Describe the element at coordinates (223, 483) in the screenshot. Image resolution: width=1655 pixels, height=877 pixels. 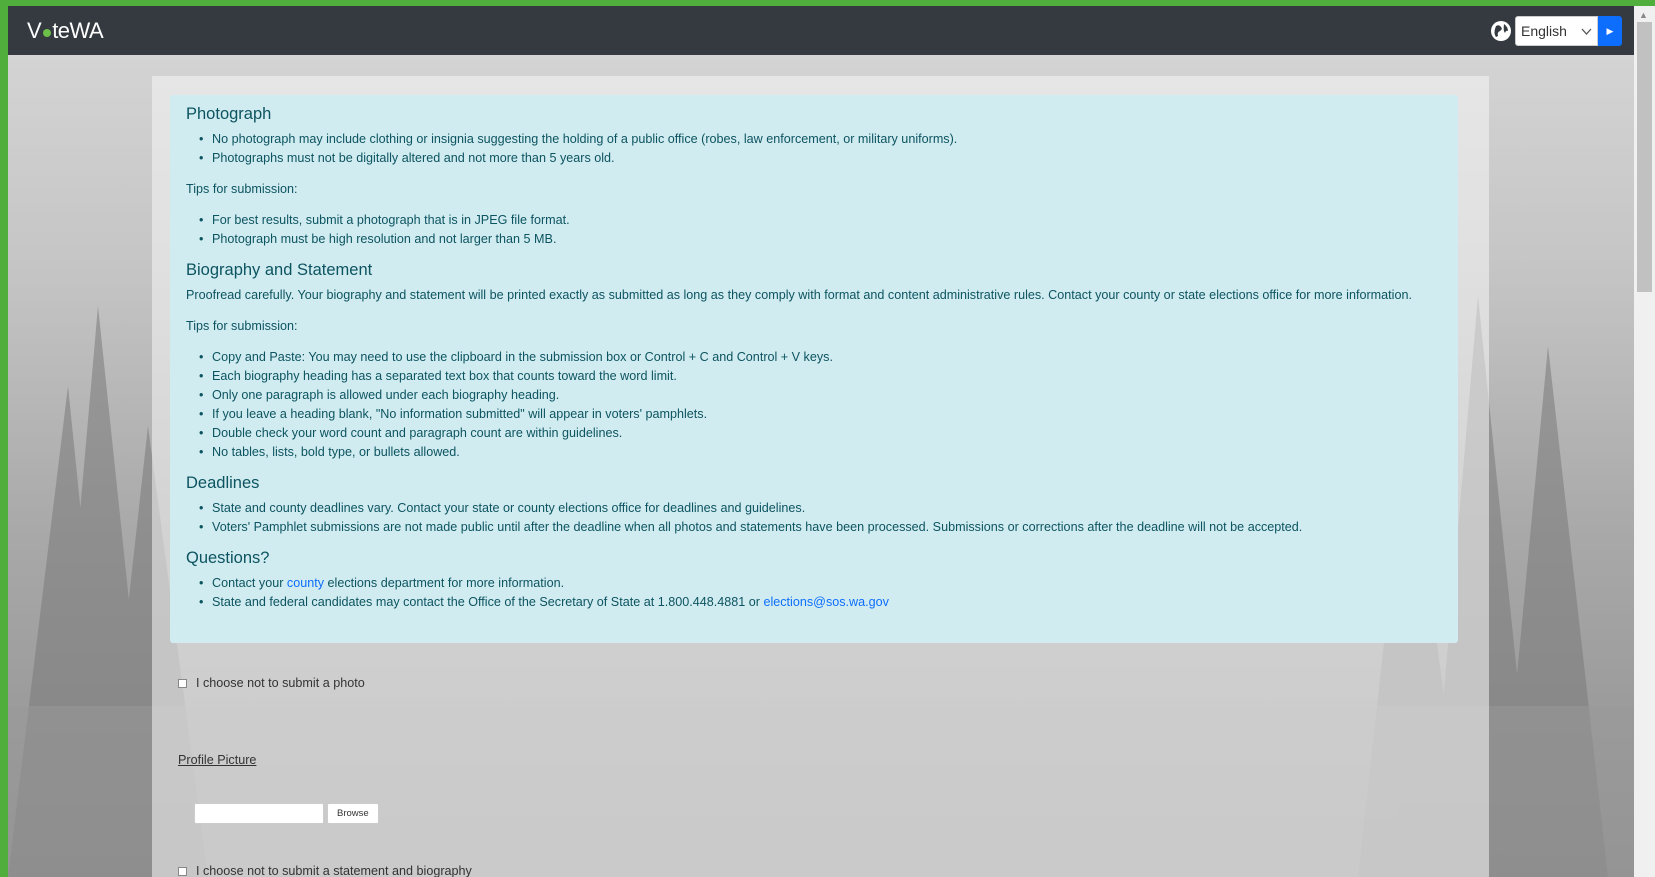
I see `deadlines-heading: Deadlines` at that location.